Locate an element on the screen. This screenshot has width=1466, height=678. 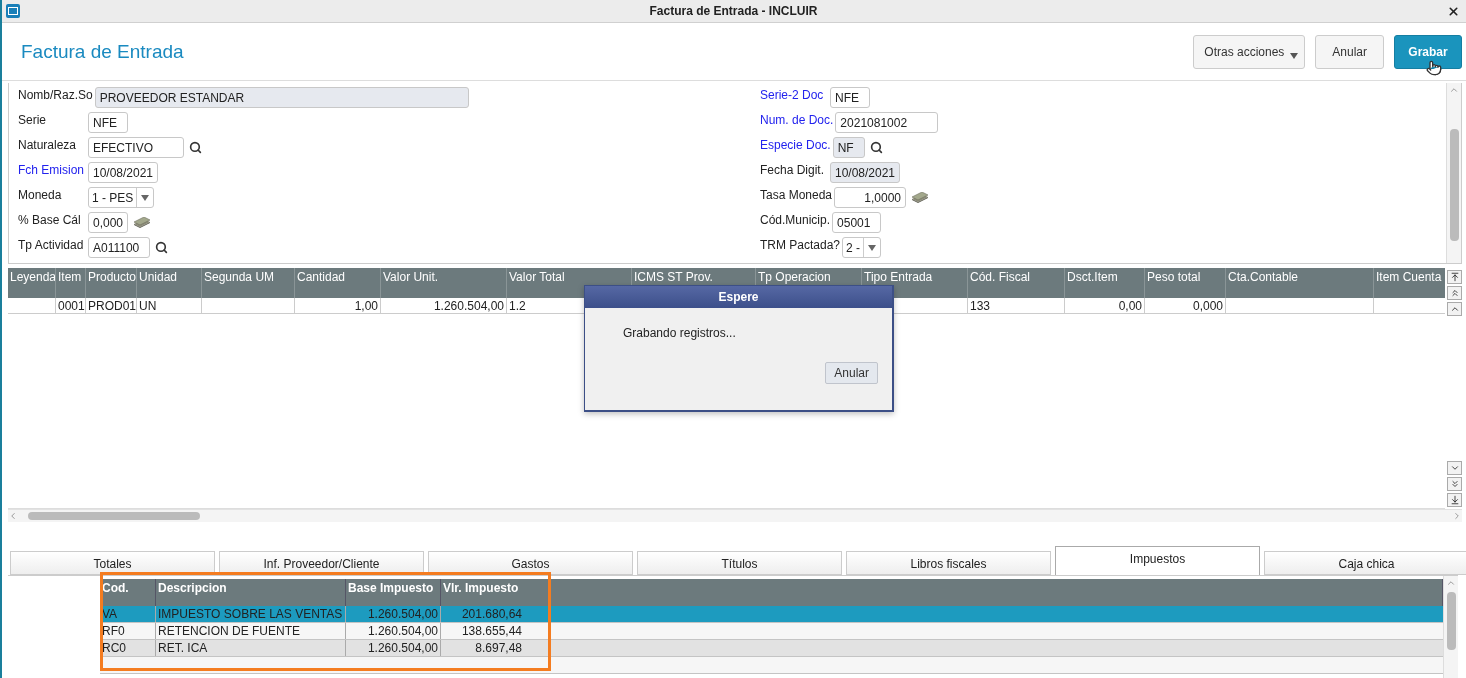
scroll-bottom-button is located at coordinates (1454, 500).